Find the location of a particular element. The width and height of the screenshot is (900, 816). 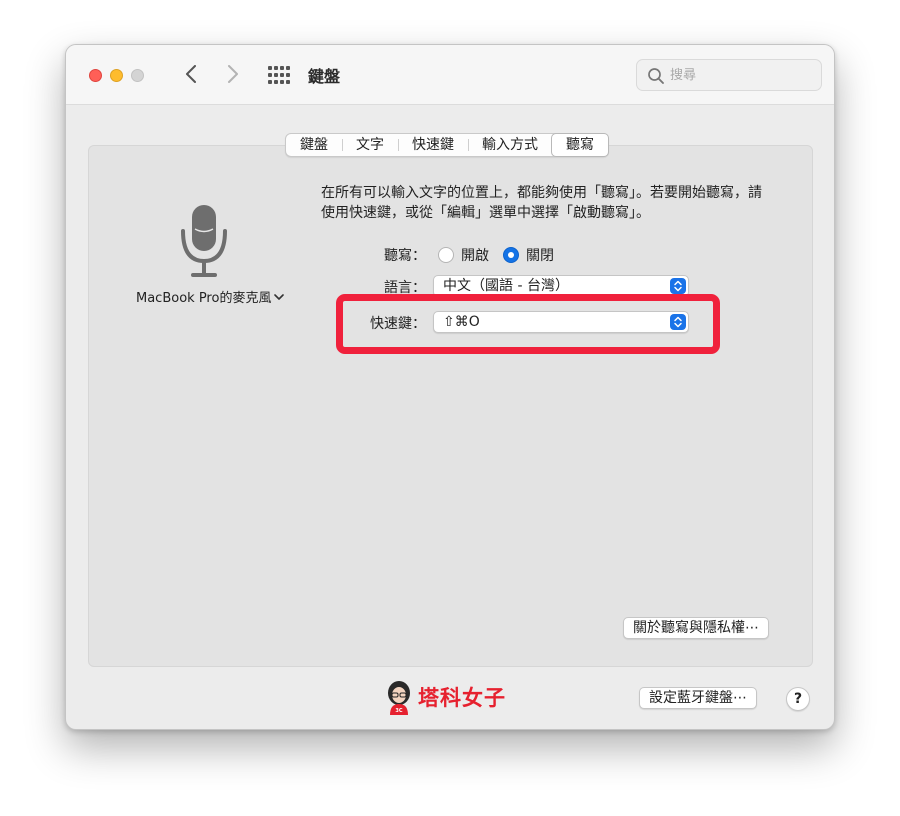

microphone-source-label: MacBook Pro的麥克風 is located at coordinates (204, 298).